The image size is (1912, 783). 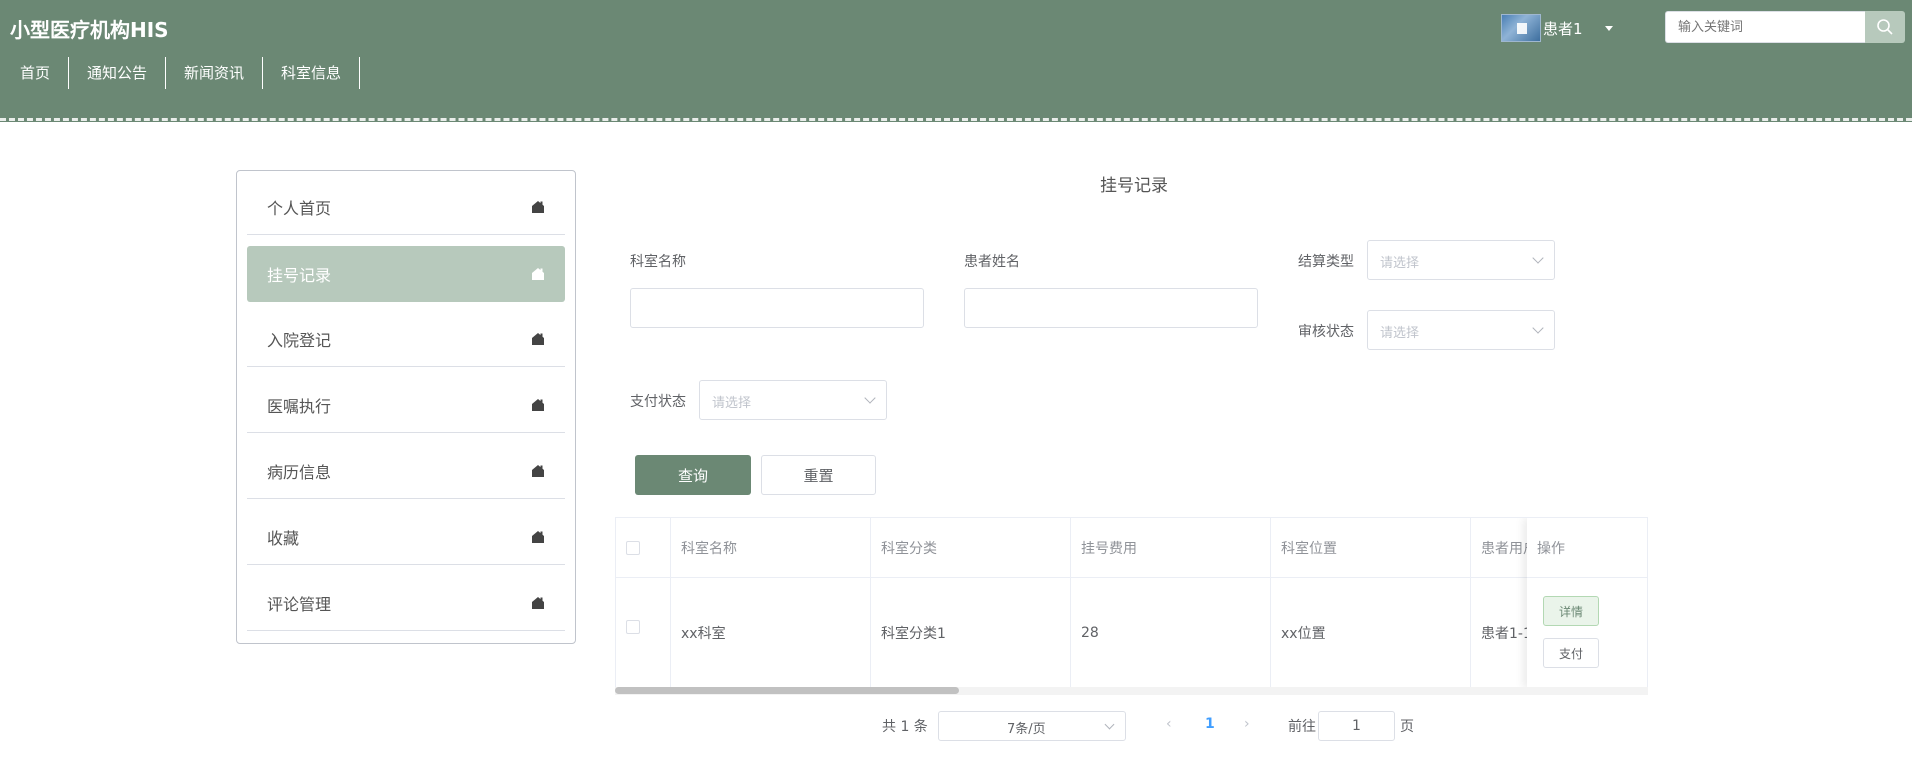 I want to click on sidebar-item-label: 个人首页, so click(x=299, y=208).